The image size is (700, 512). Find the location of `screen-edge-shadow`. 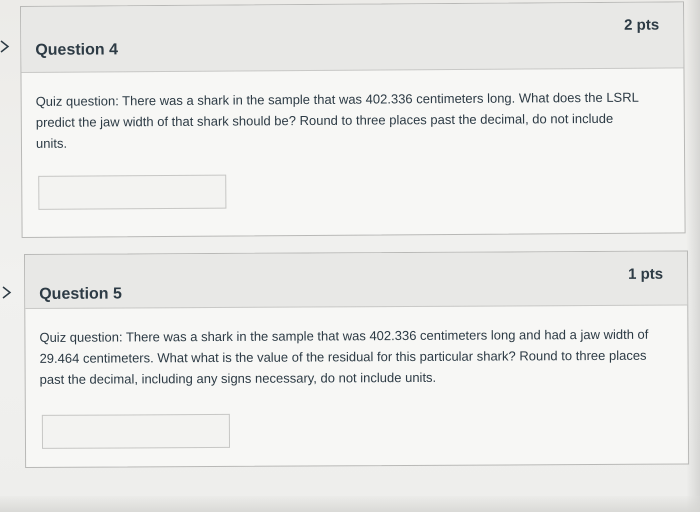

screen-edge-shadow is located at coordinates (693, 256).